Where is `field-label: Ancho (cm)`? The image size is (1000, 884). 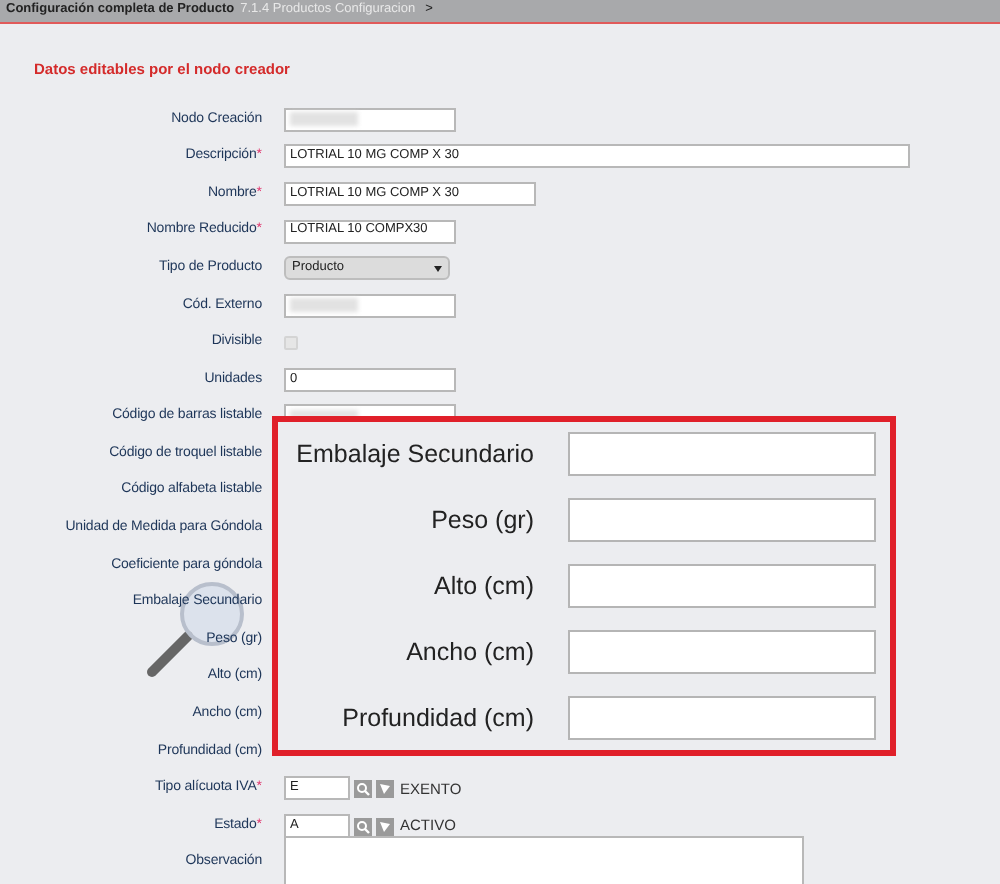 field-label: Ancho (cm) is located at coordinates (470, 652).